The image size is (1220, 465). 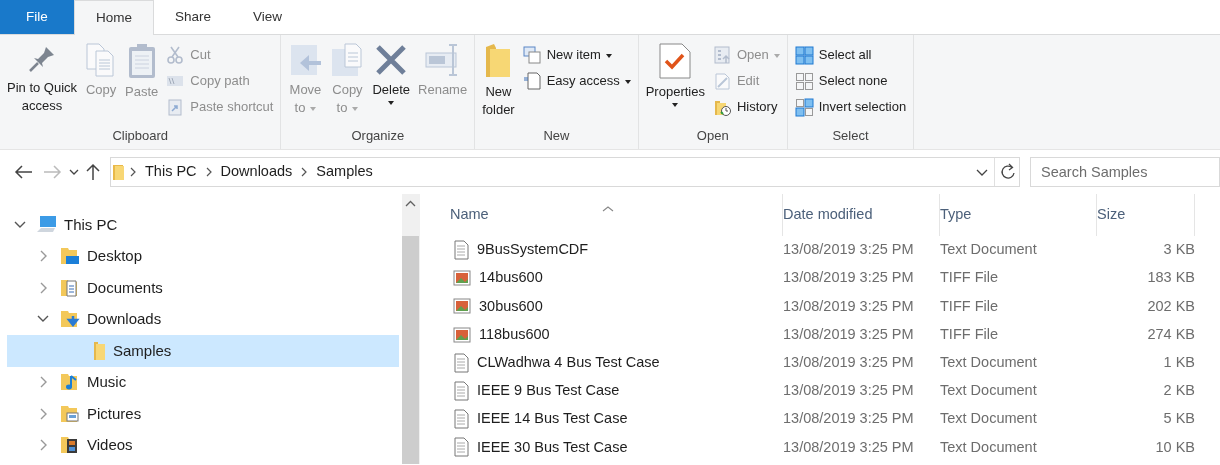 I want to click on column-header: Type, so click(x=1018, y=215).